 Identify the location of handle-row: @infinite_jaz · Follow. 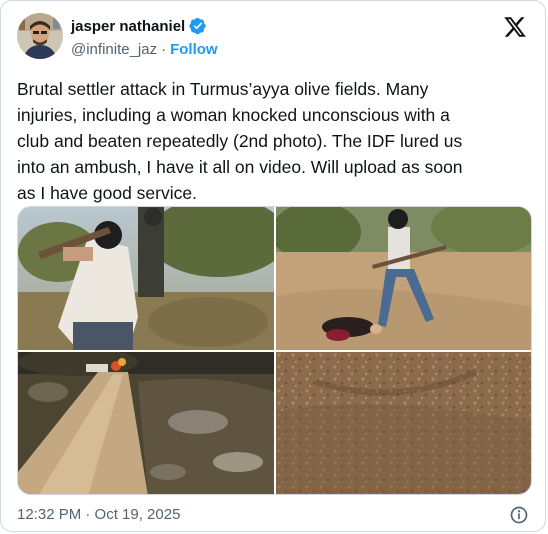
(144, 49).